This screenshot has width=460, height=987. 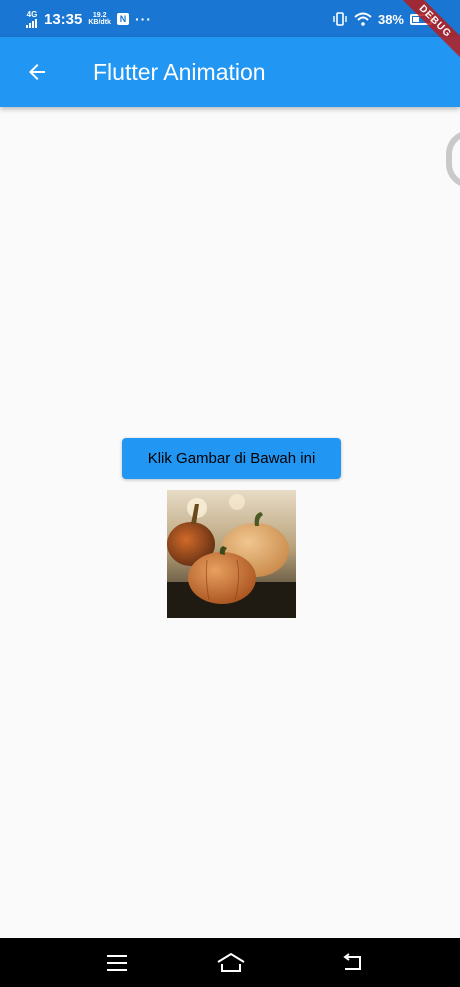 I want to click on signal-bars-icon, so click(x=31, y=23).